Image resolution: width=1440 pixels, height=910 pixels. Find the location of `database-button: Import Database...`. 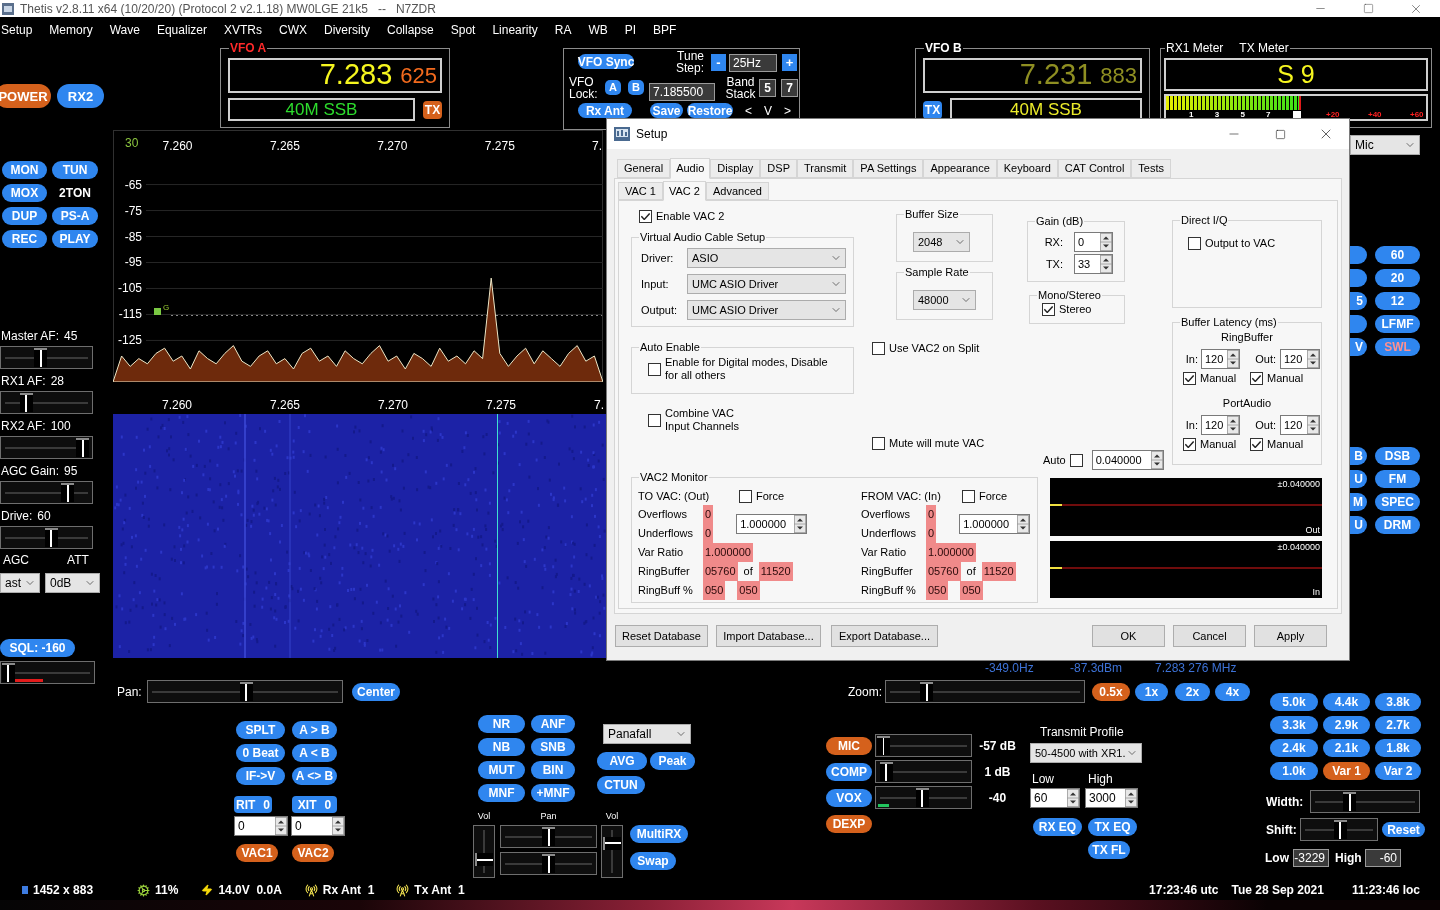

database-button: Import Database... is located at coordinates (768, 636).